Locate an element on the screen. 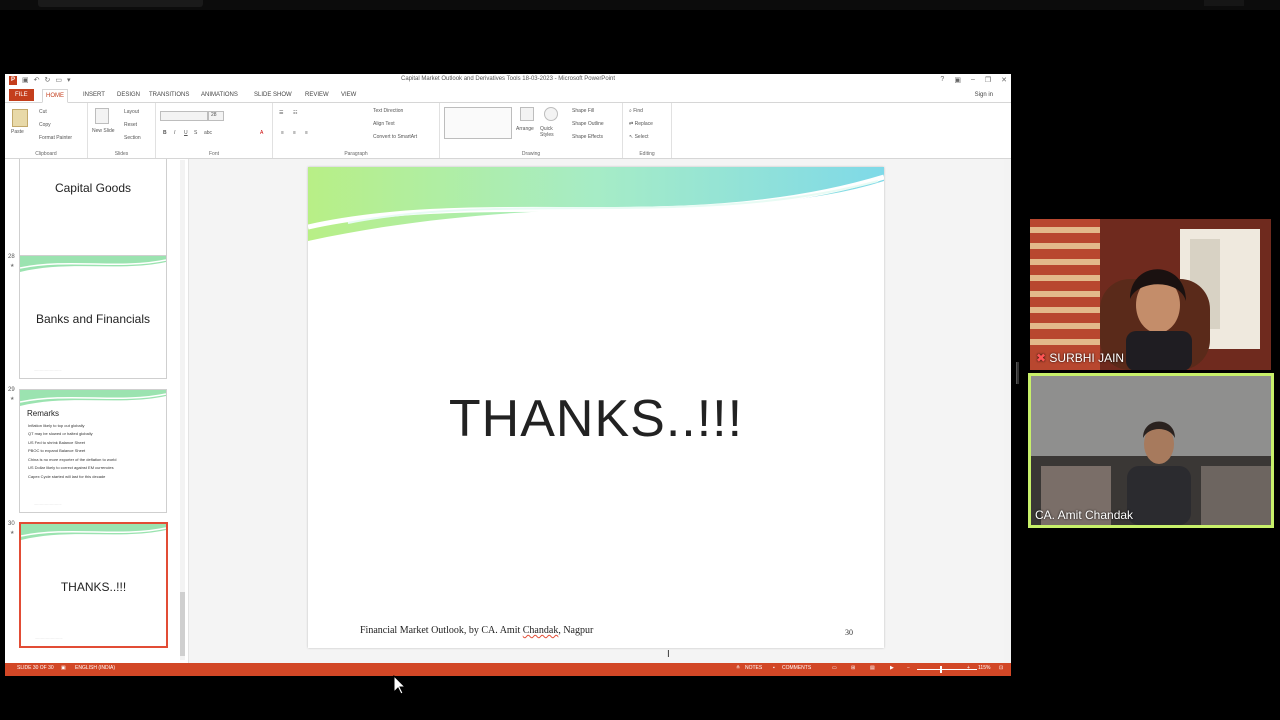  new-slide-icon is located at coordinates (102, 116).